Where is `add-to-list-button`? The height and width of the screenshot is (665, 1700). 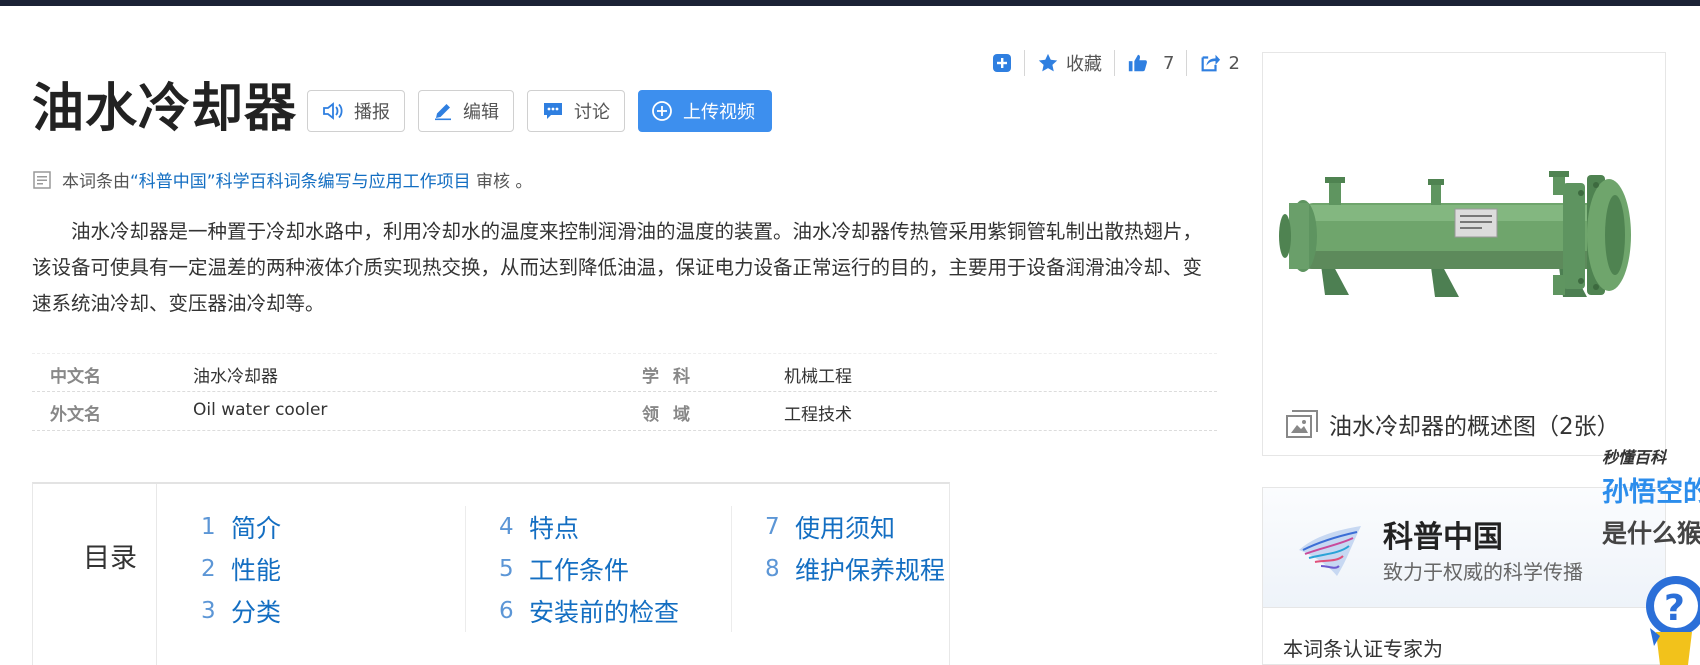 add-to-list-button is located at coordinates (1002, 63).